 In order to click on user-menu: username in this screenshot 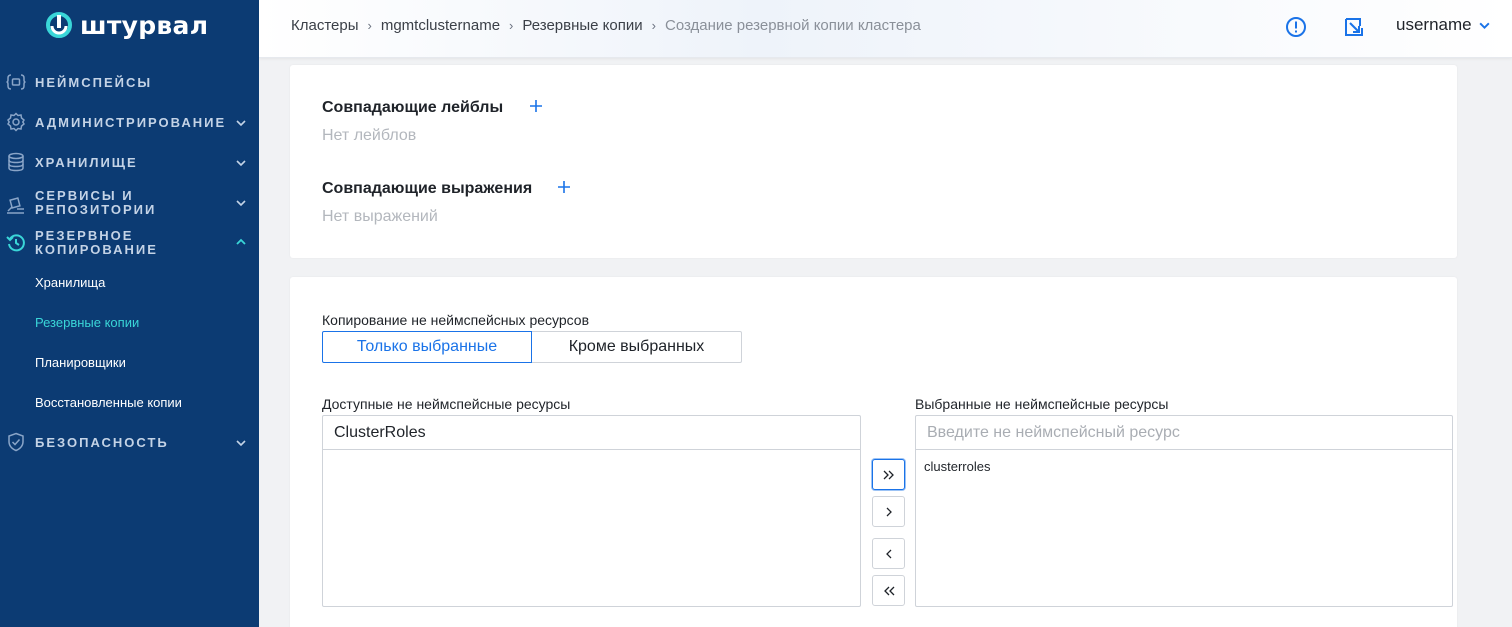, I will do `click(1443, 25)`.